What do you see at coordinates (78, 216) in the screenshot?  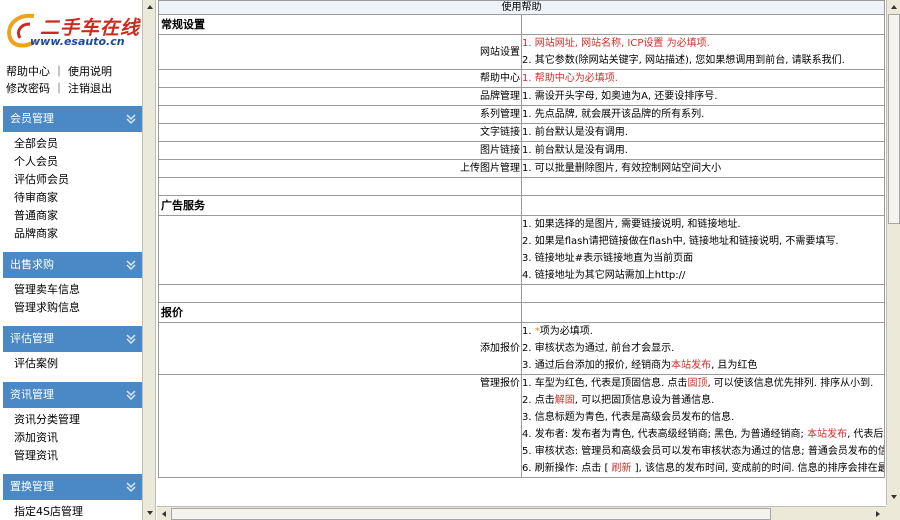 I see `menu-item-regular-dealers: 普通商家` at bounding box center [78, 216].